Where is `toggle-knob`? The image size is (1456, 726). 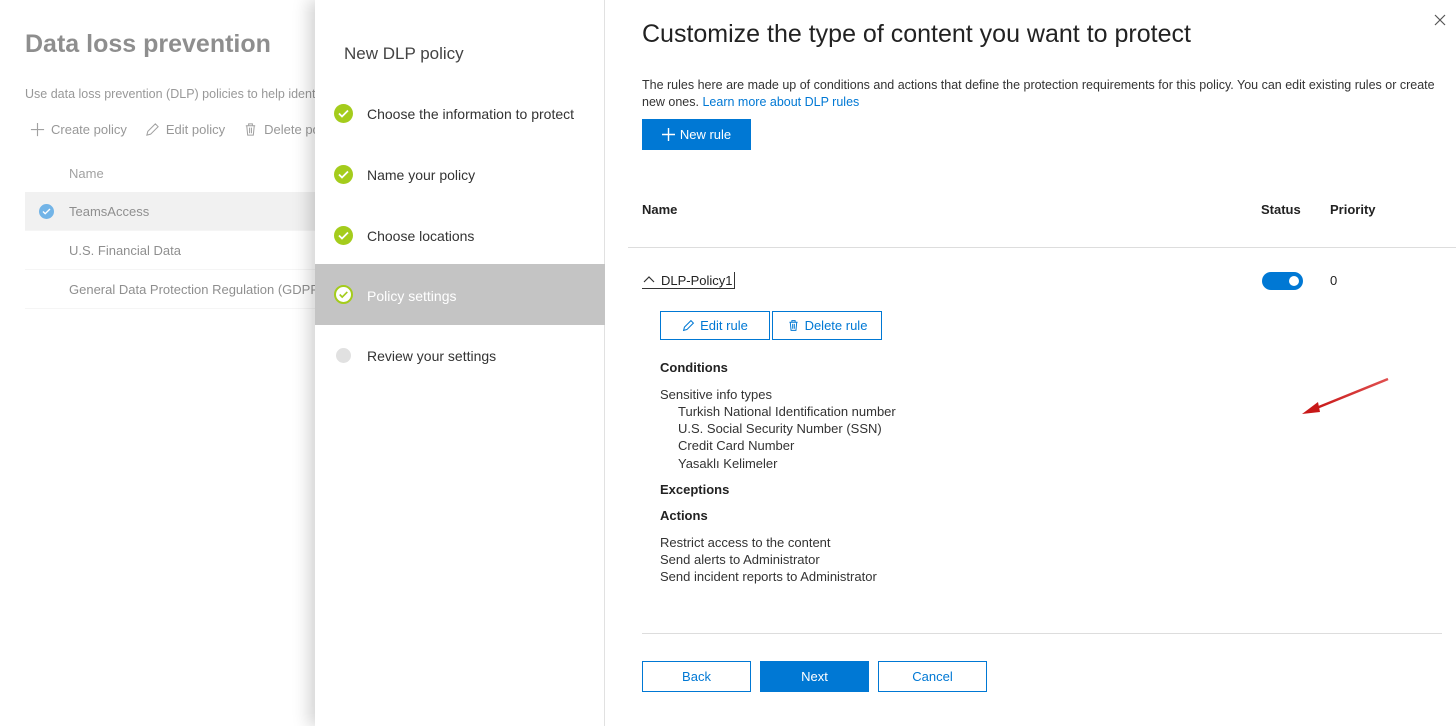
toggle-knob is located at coordinates (1294, 281).